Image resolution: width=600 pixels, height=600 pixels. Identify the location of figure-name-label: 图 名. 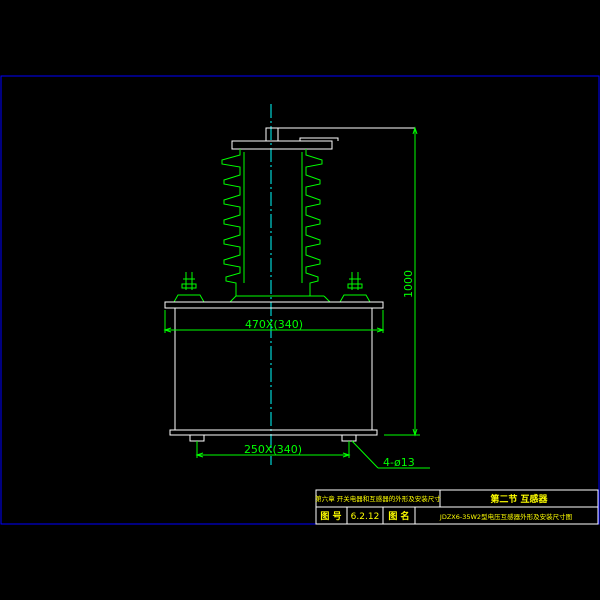
(398, 516).